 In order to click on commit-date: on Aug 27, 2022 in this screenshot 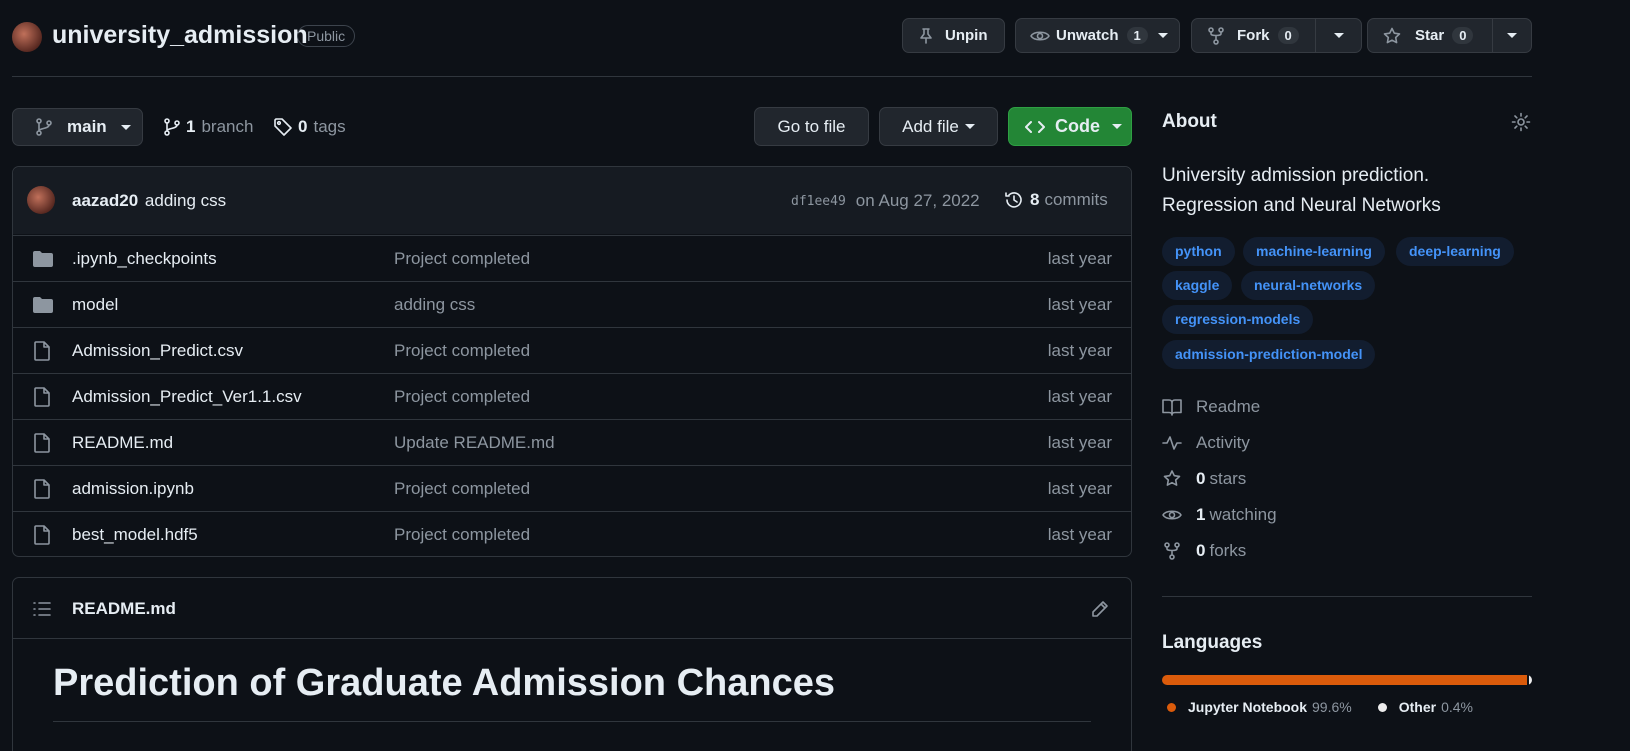, I will do `click(917, 200)`.